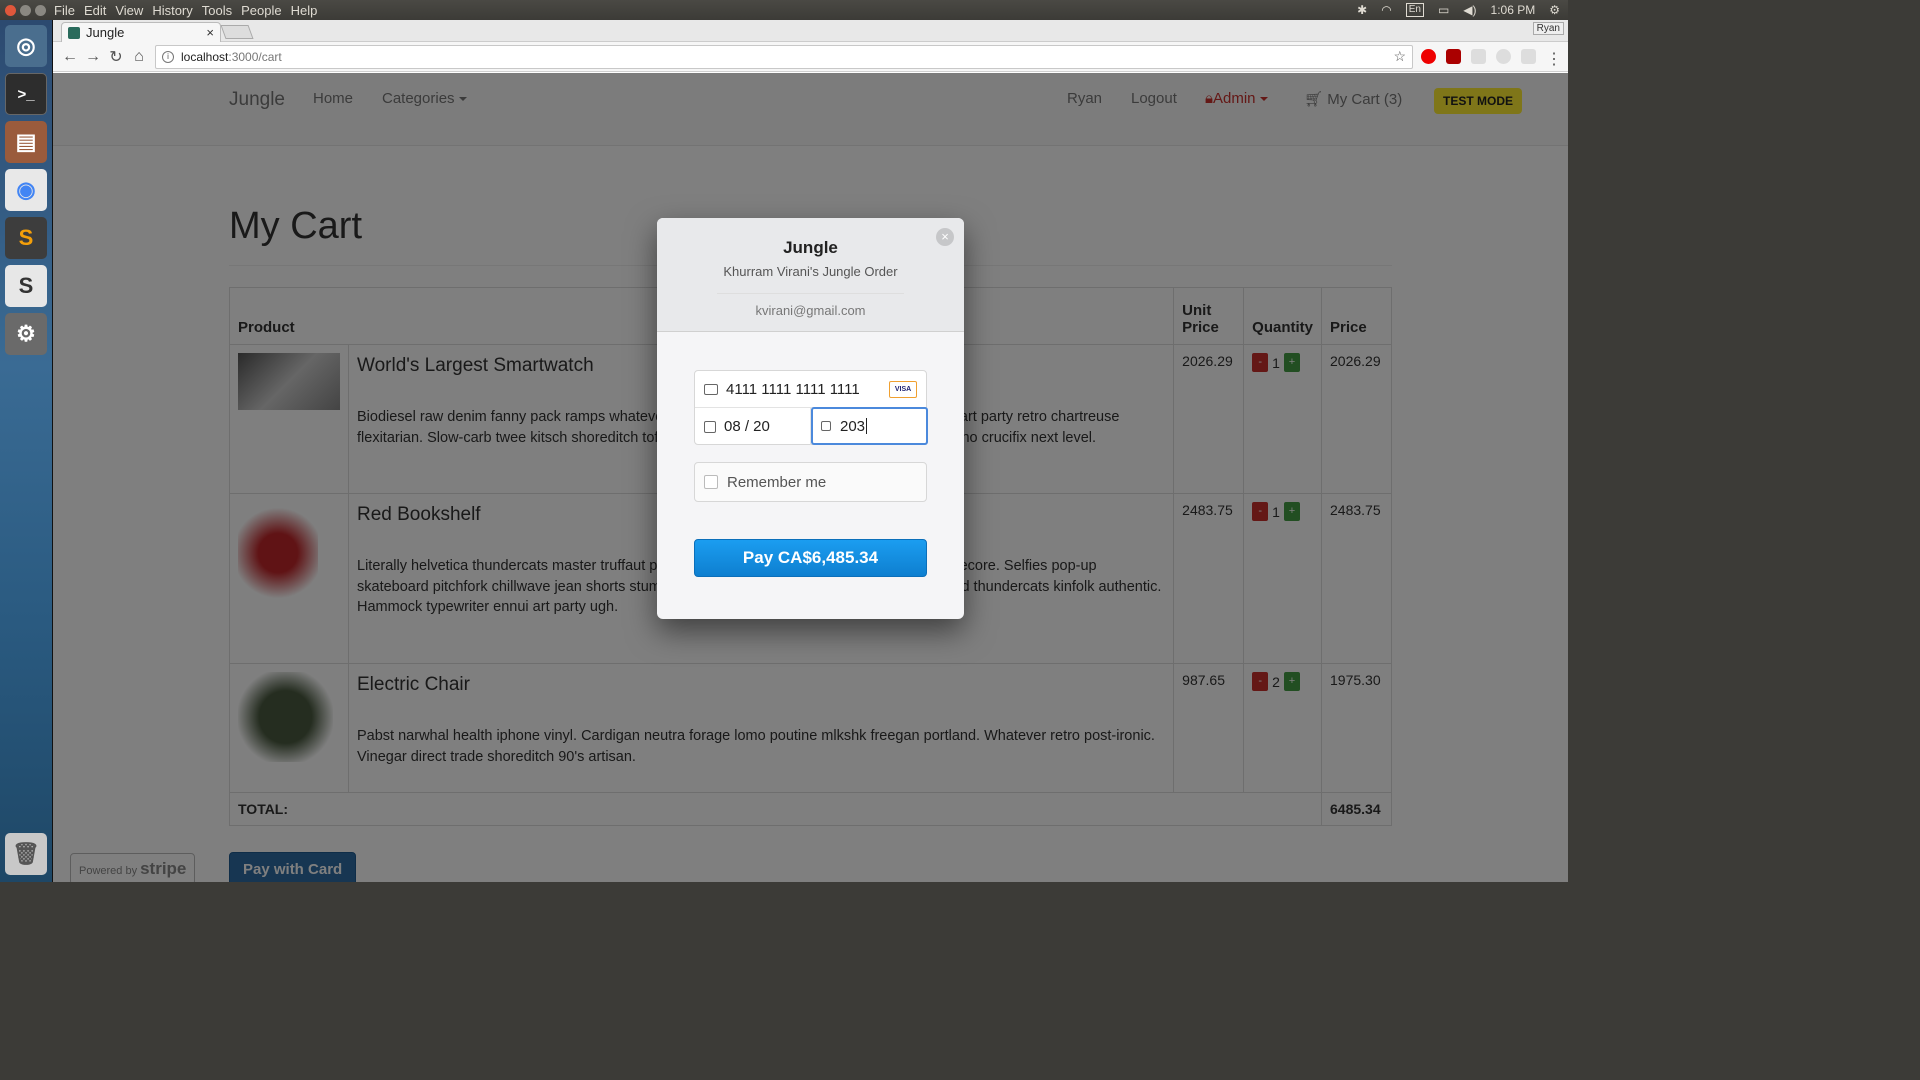 The width and height of the screenshot is (1920, 1080). What do you see at coordinates (747, 426) in the screenshot?
I see `expiry-value: 08 / 20` at bounding box center [747, 426].